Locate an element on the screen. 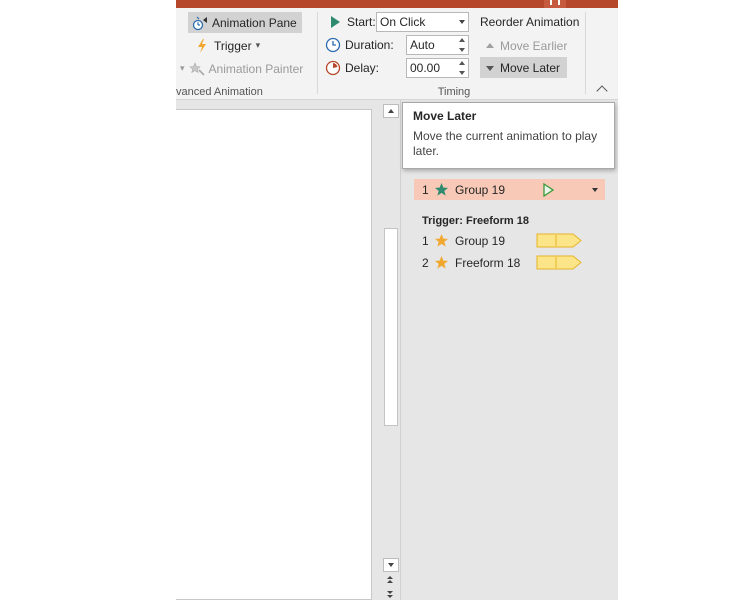 The height and width of the screenshot is (600, 750). trigger-label: Trigger is located at coordinates (233, 45).